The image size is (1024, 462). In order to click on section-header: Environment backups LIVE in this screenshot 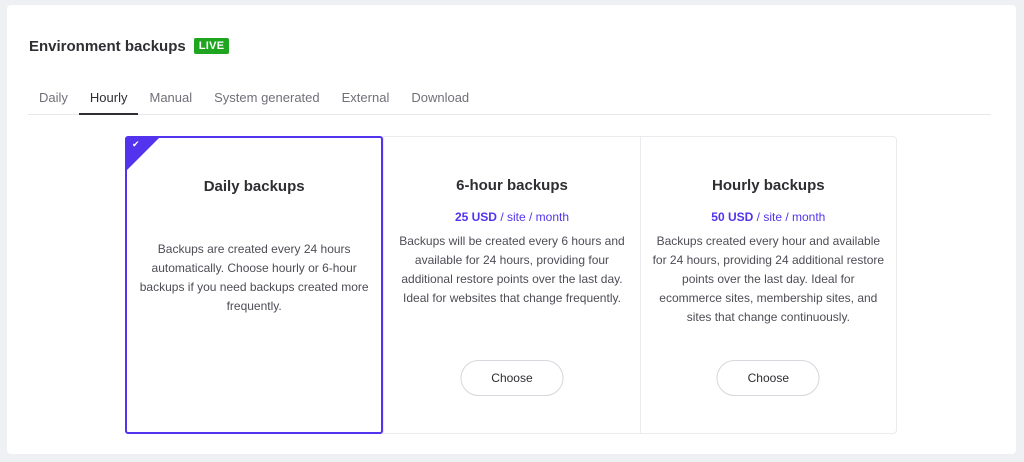, I will do `click(129, 46)`.